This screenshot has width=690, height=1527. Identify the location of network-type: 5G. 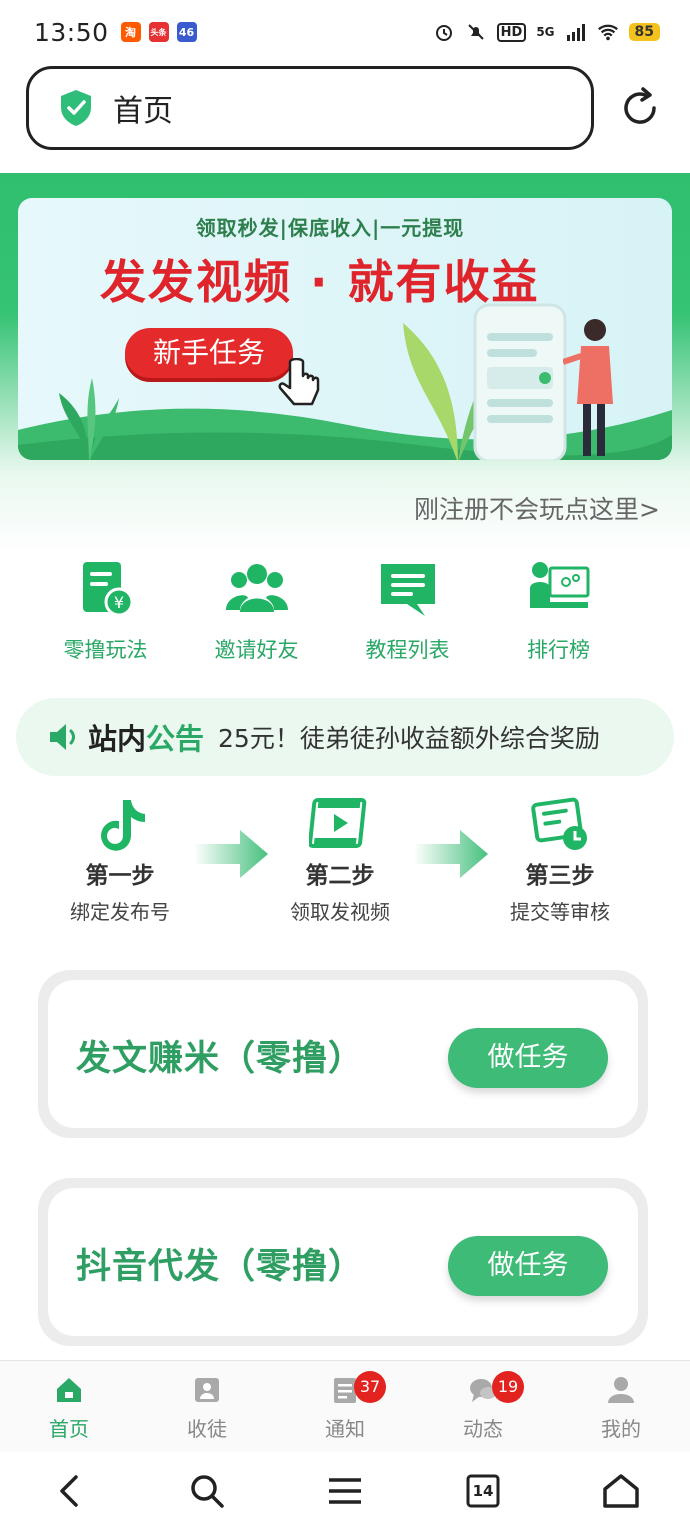
(545, 32).